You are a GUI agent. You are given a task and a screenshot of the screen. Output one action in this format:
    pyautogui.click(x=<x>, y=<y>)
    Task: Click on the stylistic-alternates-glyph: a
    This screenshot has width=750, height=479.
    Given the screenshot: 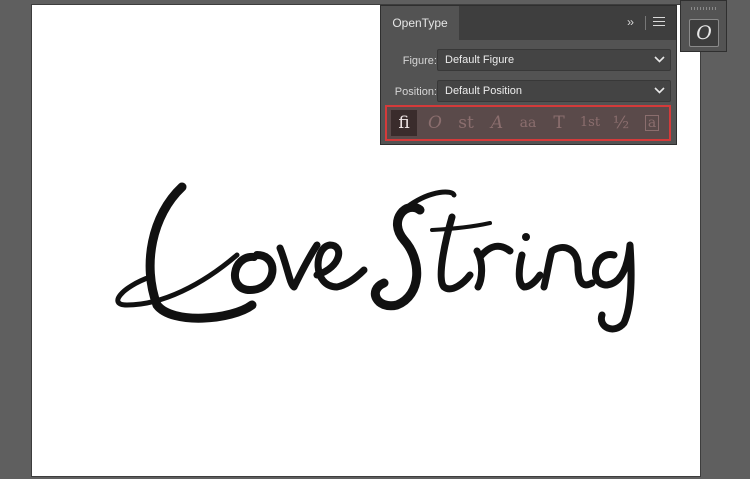 What is the action you would take?
    pyautogui.click(x=652, y=123)
    